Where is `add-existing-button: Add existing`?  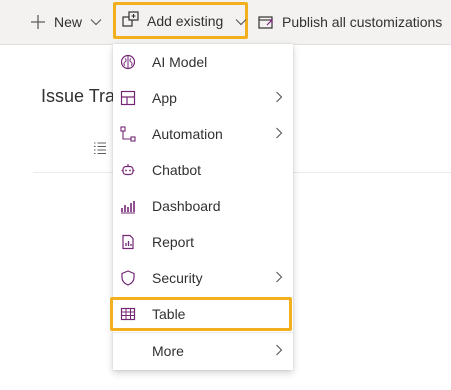 add-existing-button: Add existing is located at coordinates (180, 20).